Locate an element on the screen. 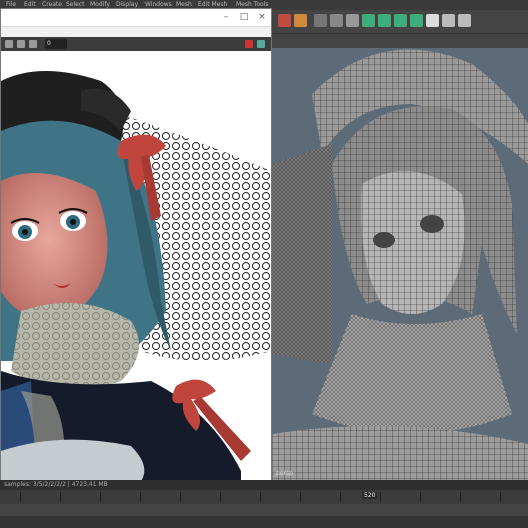 The width and height of the screenshot is (528, 528). maximize-icon: □ is located at coordinates (244, 17).